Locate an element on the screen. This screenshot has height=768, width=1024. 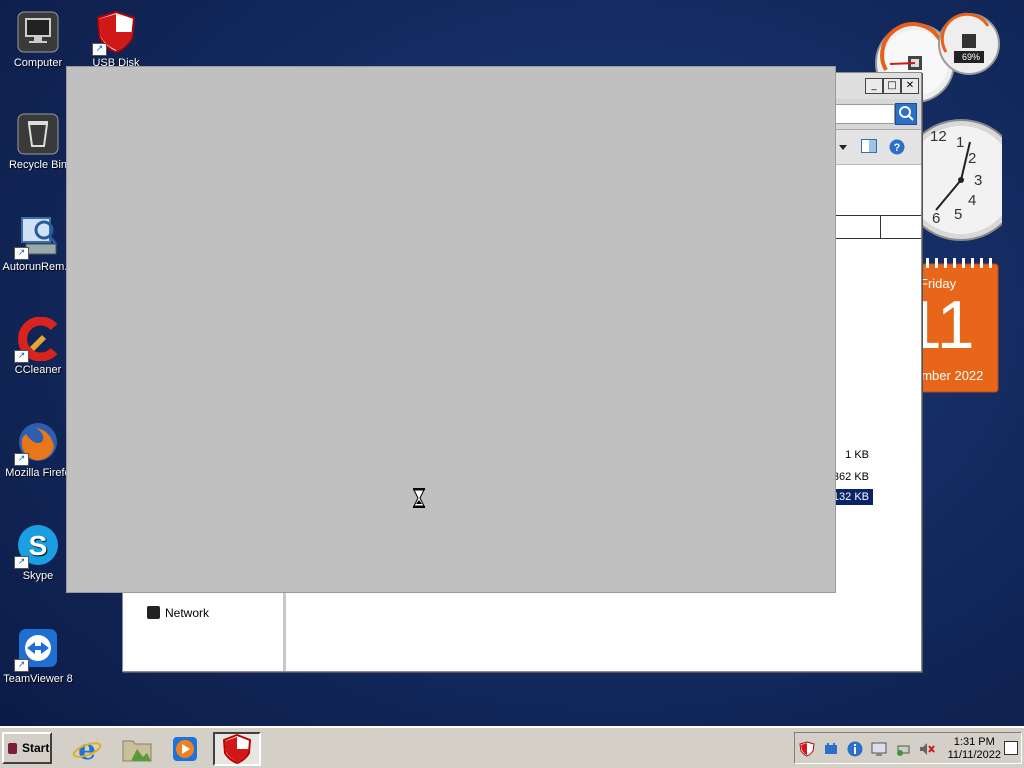
ccleaner-icon: ↗ is located at coordinates (37, 339).